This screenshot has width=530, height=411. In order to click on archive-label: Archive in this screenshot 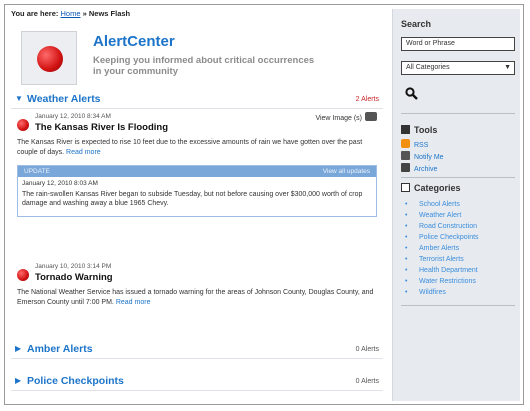, I will do `click(426, 169)`.